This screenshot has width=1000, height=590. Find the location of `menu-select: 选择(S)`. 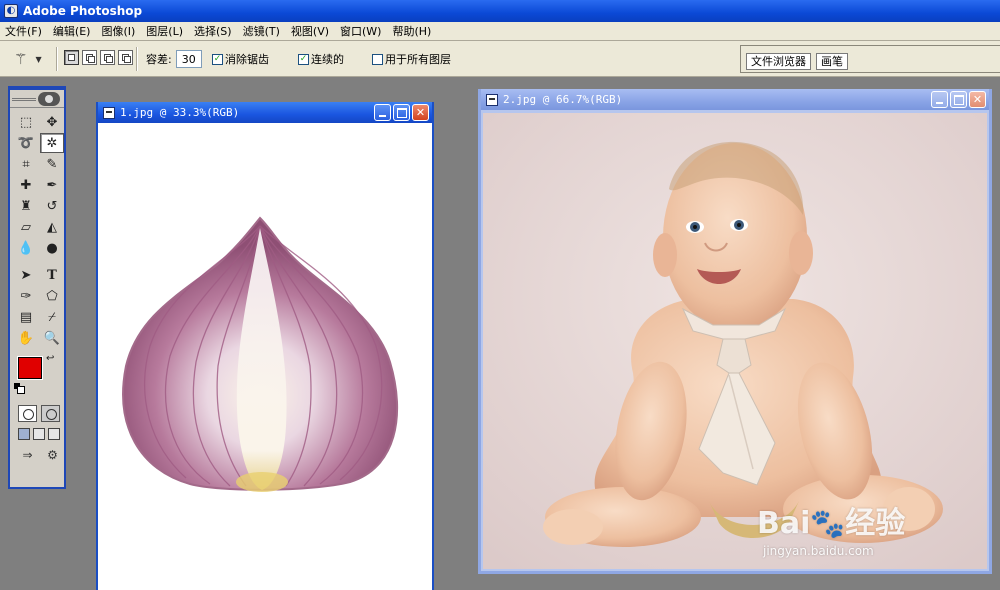

menu-select: 选择(S) is located at coordinates (213, 31).